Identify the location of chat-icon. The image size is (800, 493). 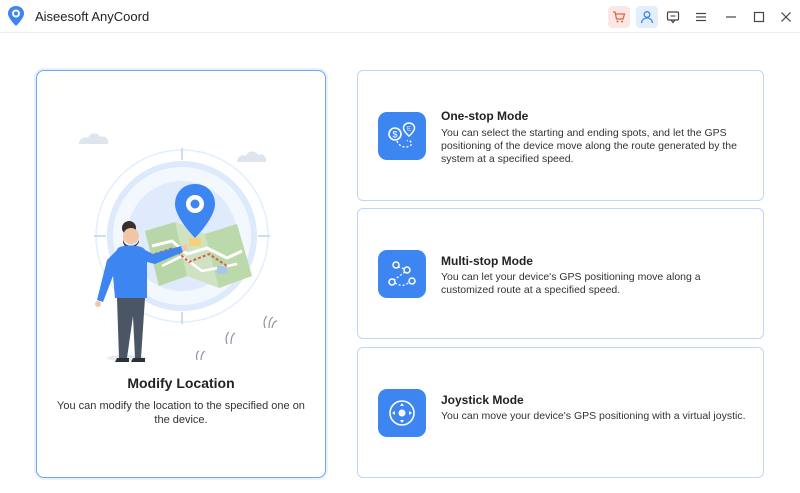
(673, 17).